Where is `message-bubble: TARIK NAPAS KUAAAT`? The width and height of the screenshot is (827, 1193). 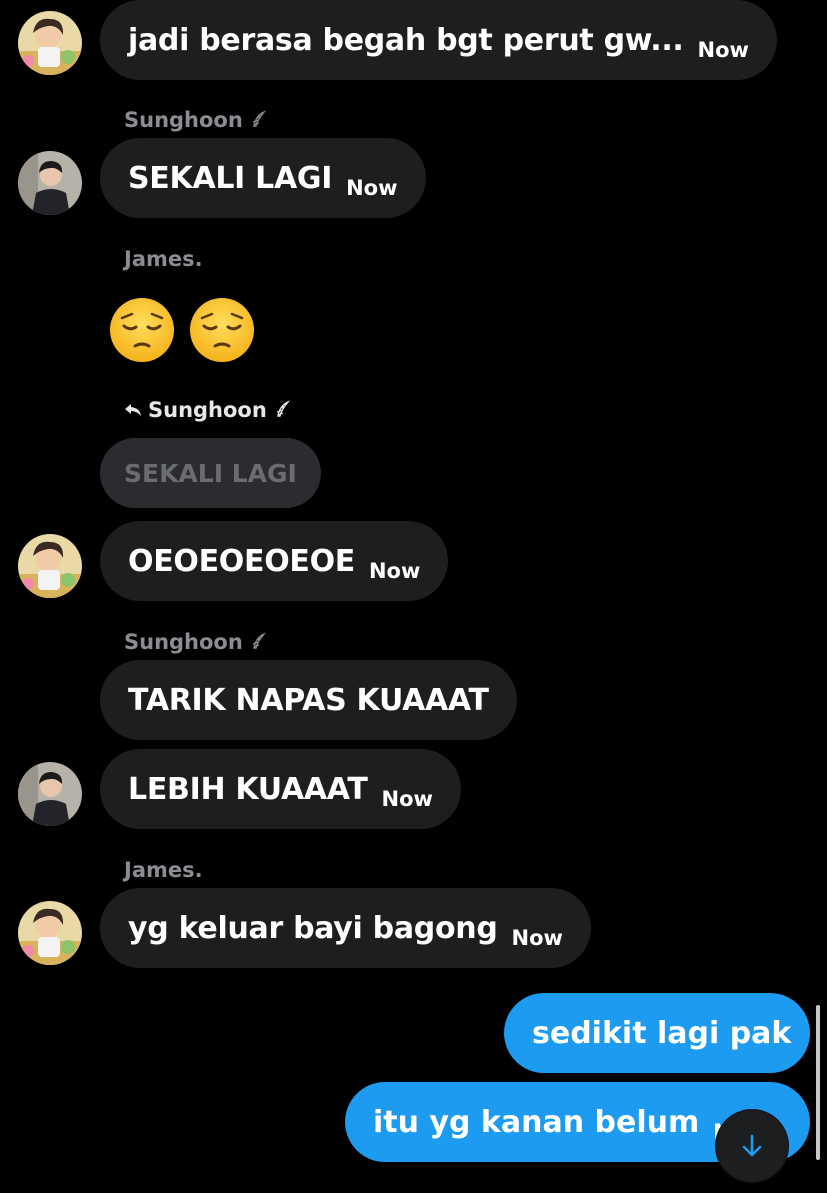
message-bubble: TARIK NAPAS KUAAAT is located at coordinates (308, 700).